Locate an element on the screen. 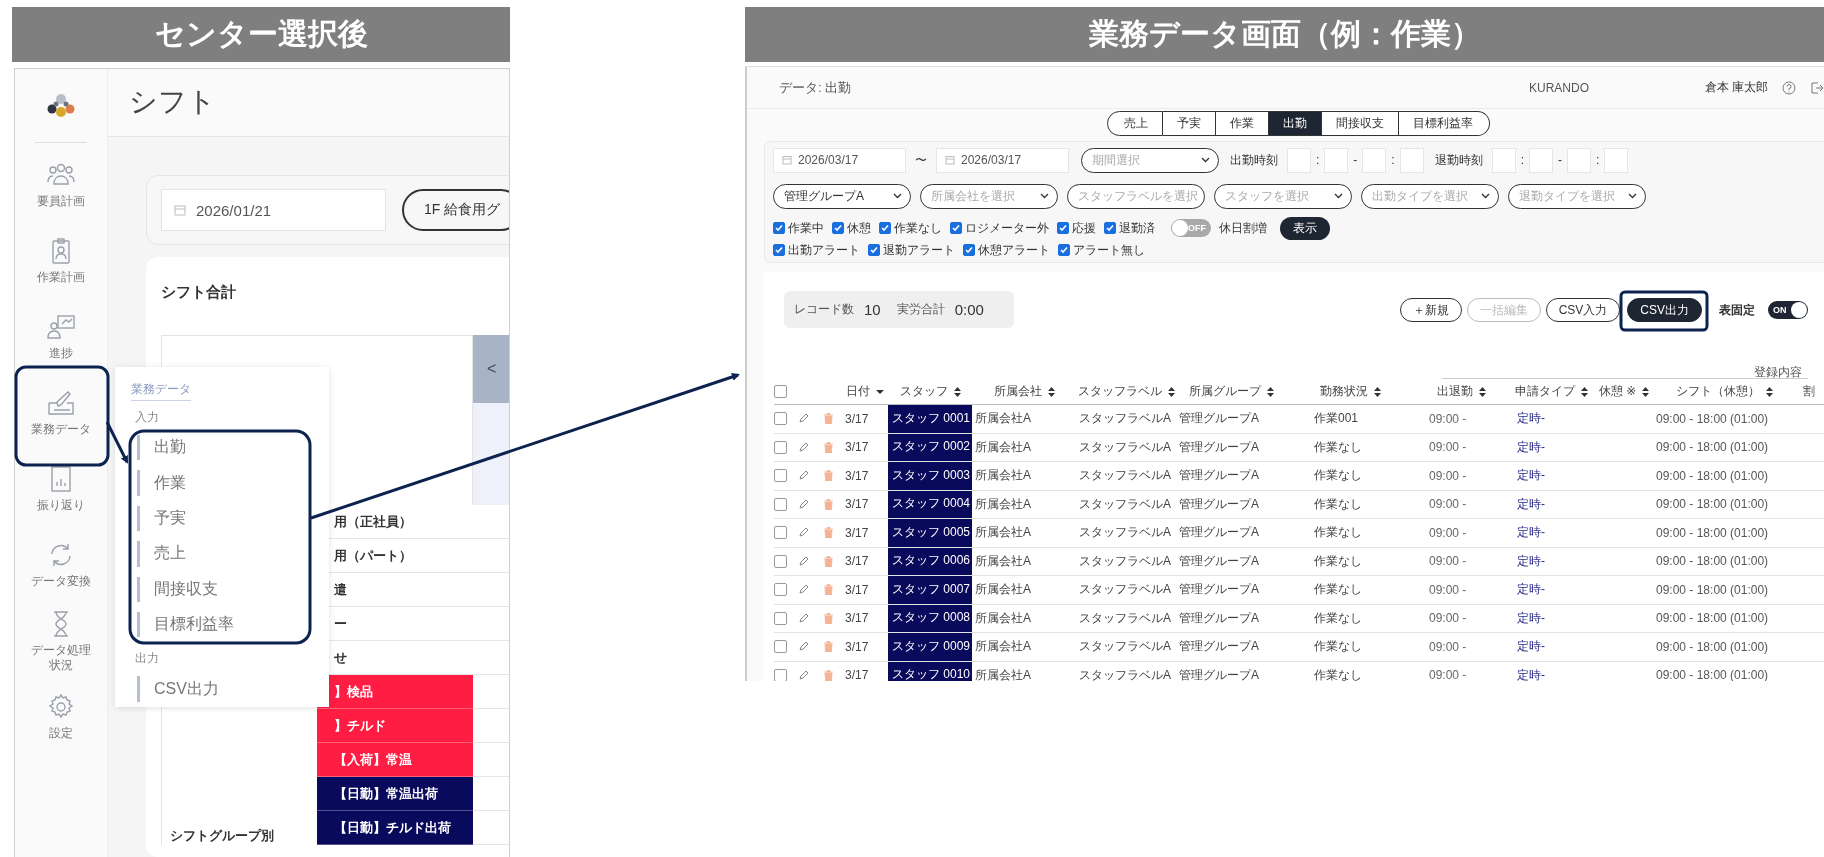 The width and height of the screenshot is (1824, 857). column-header: 割 is located at coordinates (1809, 391).